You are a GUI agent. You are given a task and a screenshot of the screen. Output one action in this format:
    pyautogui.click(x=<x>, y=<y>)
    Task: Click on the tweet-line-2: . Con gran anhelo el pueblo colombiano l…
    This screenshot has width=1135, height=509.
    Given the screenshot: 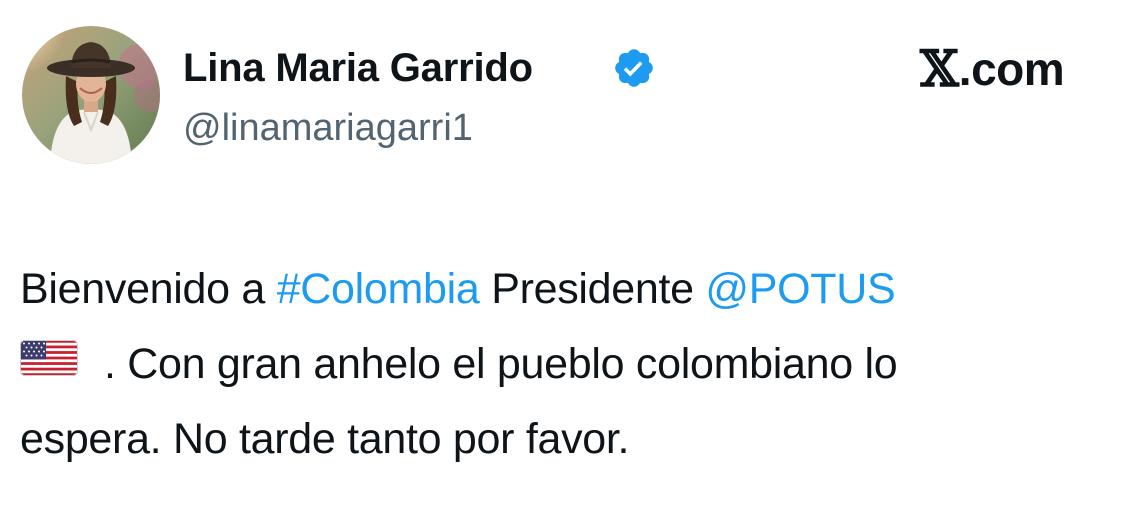 What is the action you would take?
    pyautogui.click(x=575, y=364)
    